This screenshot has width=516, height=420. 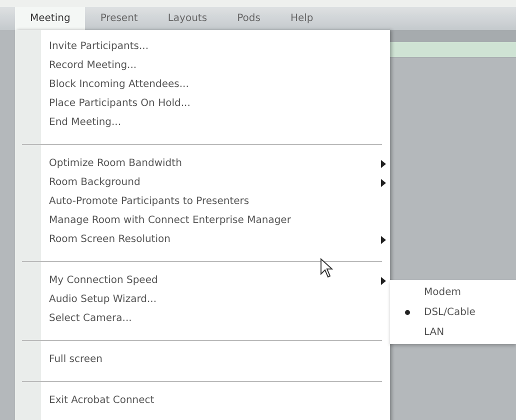 I want to click on menu-bar-item: Meeting, so click(x=50, y=18).